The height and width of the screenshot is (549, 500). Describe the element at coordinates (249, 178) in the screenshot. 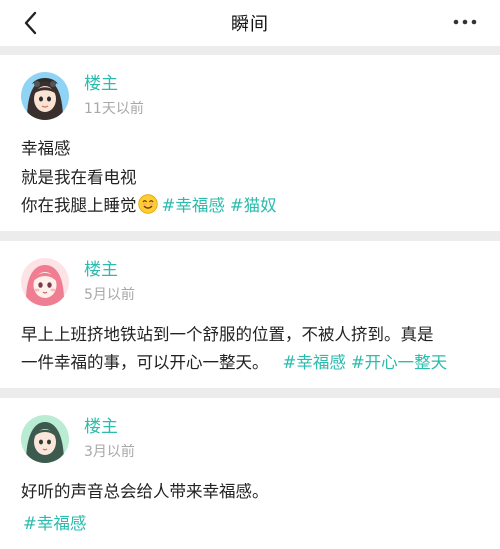

I see `post-content: 幸福感 就是我在看电视 你在我腿上睡觉 #幸福感 #猫奴` at that location.